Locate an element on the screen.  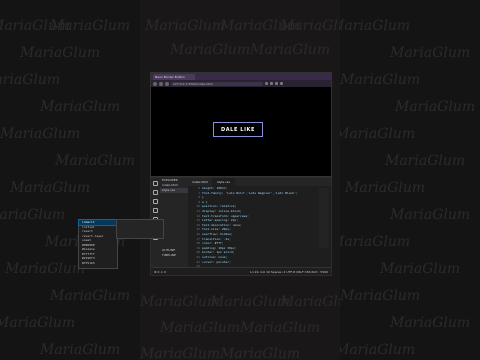
run-debug-icon is located at coordinates (155, 210).